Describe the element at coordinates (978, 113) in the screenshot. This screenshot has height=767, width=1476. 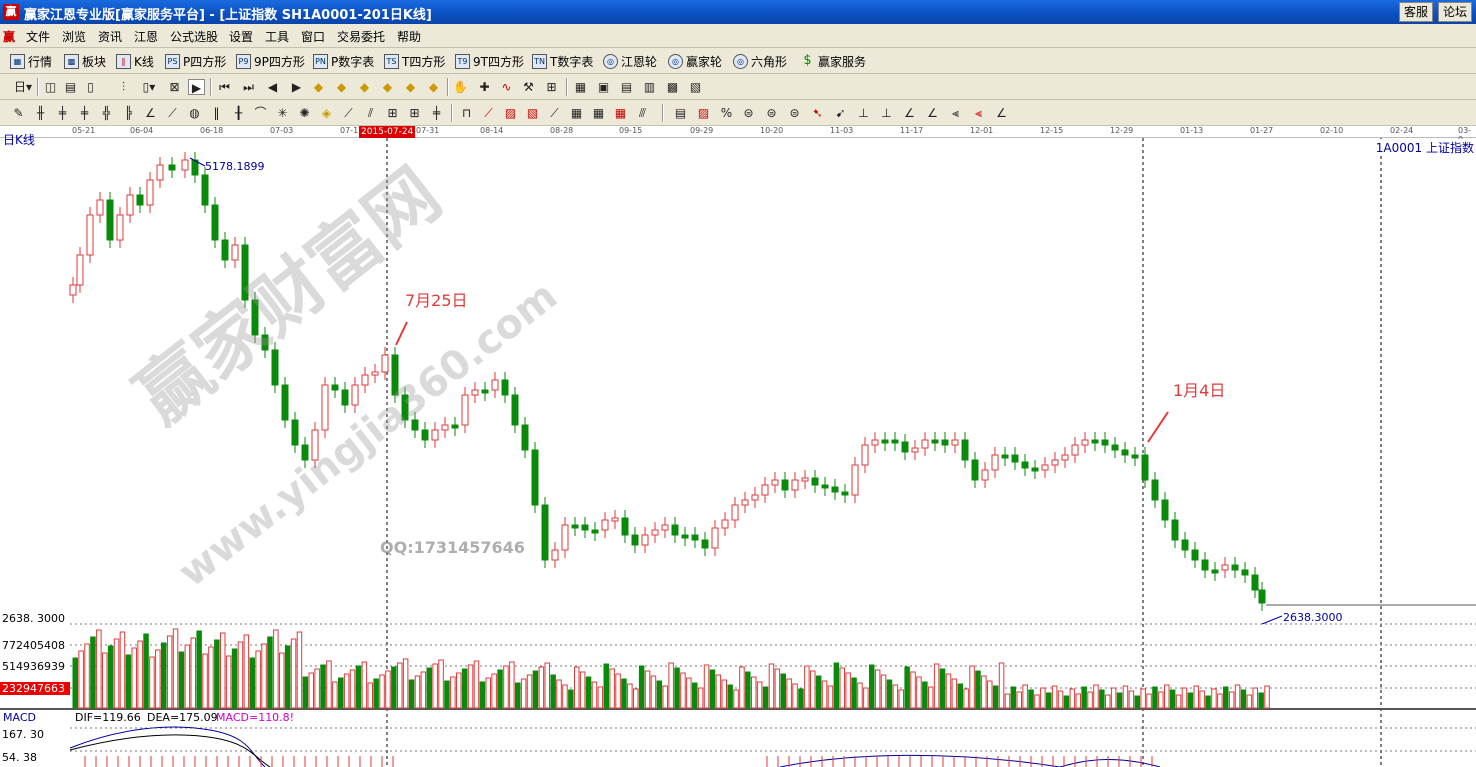
I see `draw-comb2-icon: ⫷` at that location.